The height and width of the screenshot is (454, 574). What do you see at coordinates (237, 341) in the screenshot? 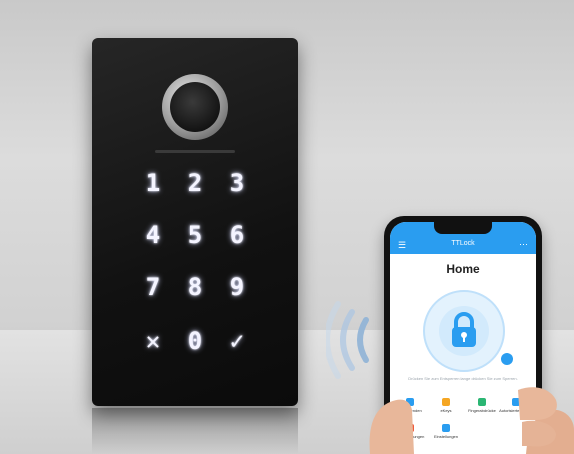
I see `key-confirm: ✓` at bounding box center [237, 341].